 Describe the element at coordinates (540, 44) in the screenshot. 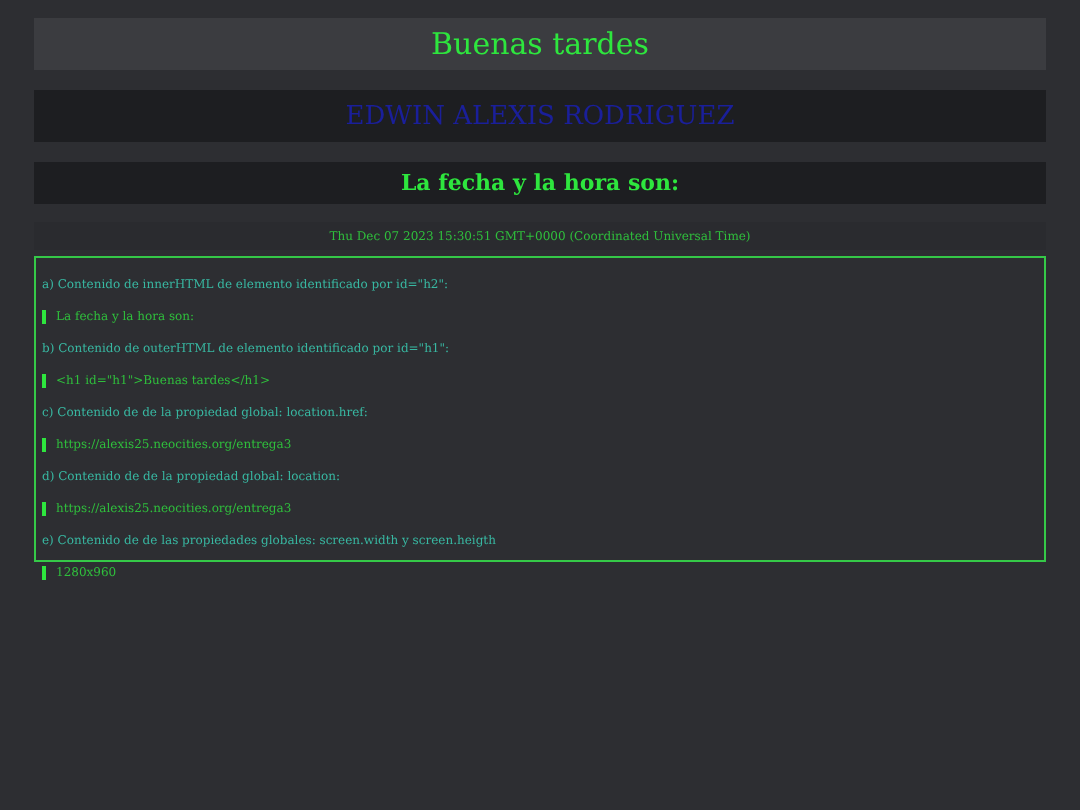

I see `greeting-heading: Buenas tardes` at that location.